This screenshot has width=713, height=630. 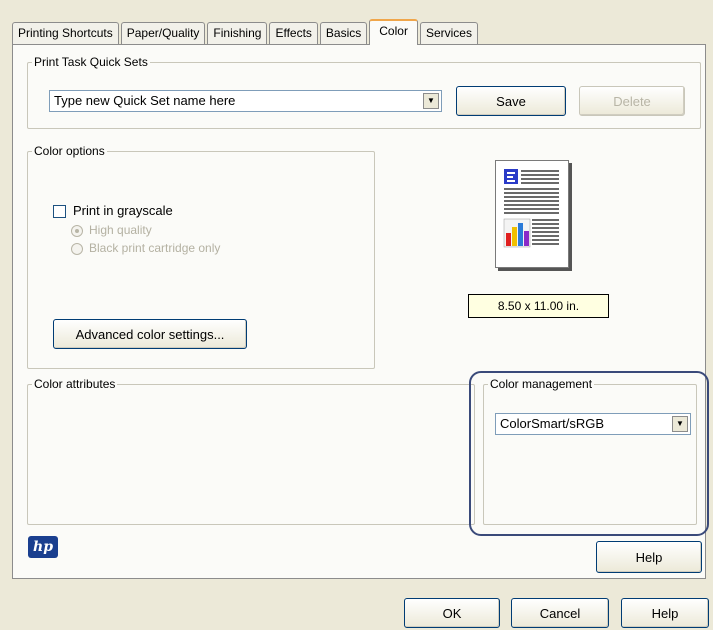 I want to click on help-button: Help, so click(x=665, y=613).